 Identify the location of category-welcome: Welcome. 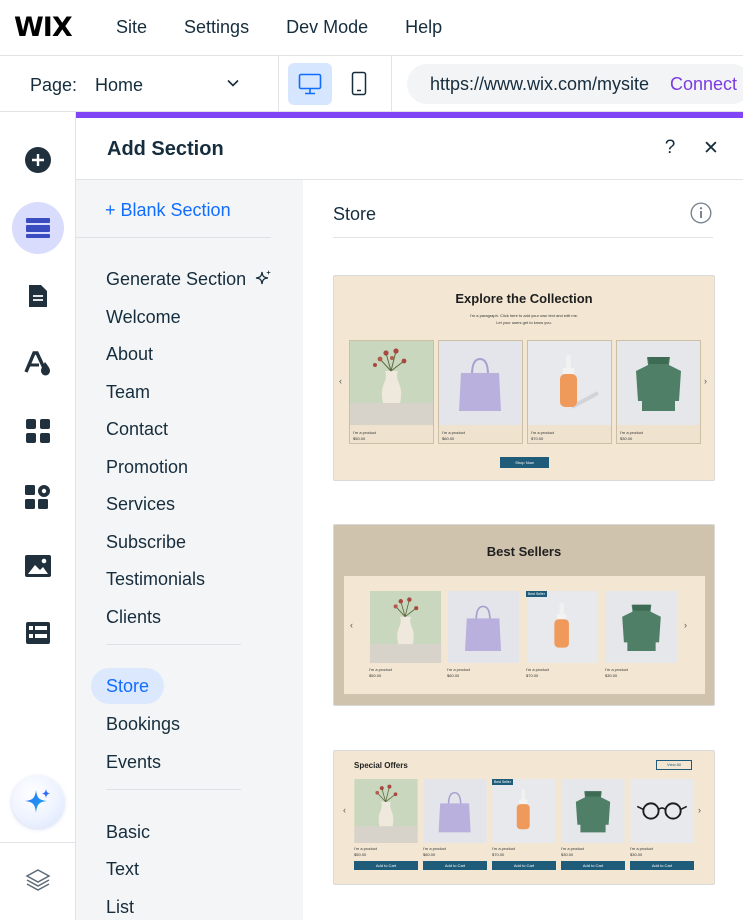
(143, 317).